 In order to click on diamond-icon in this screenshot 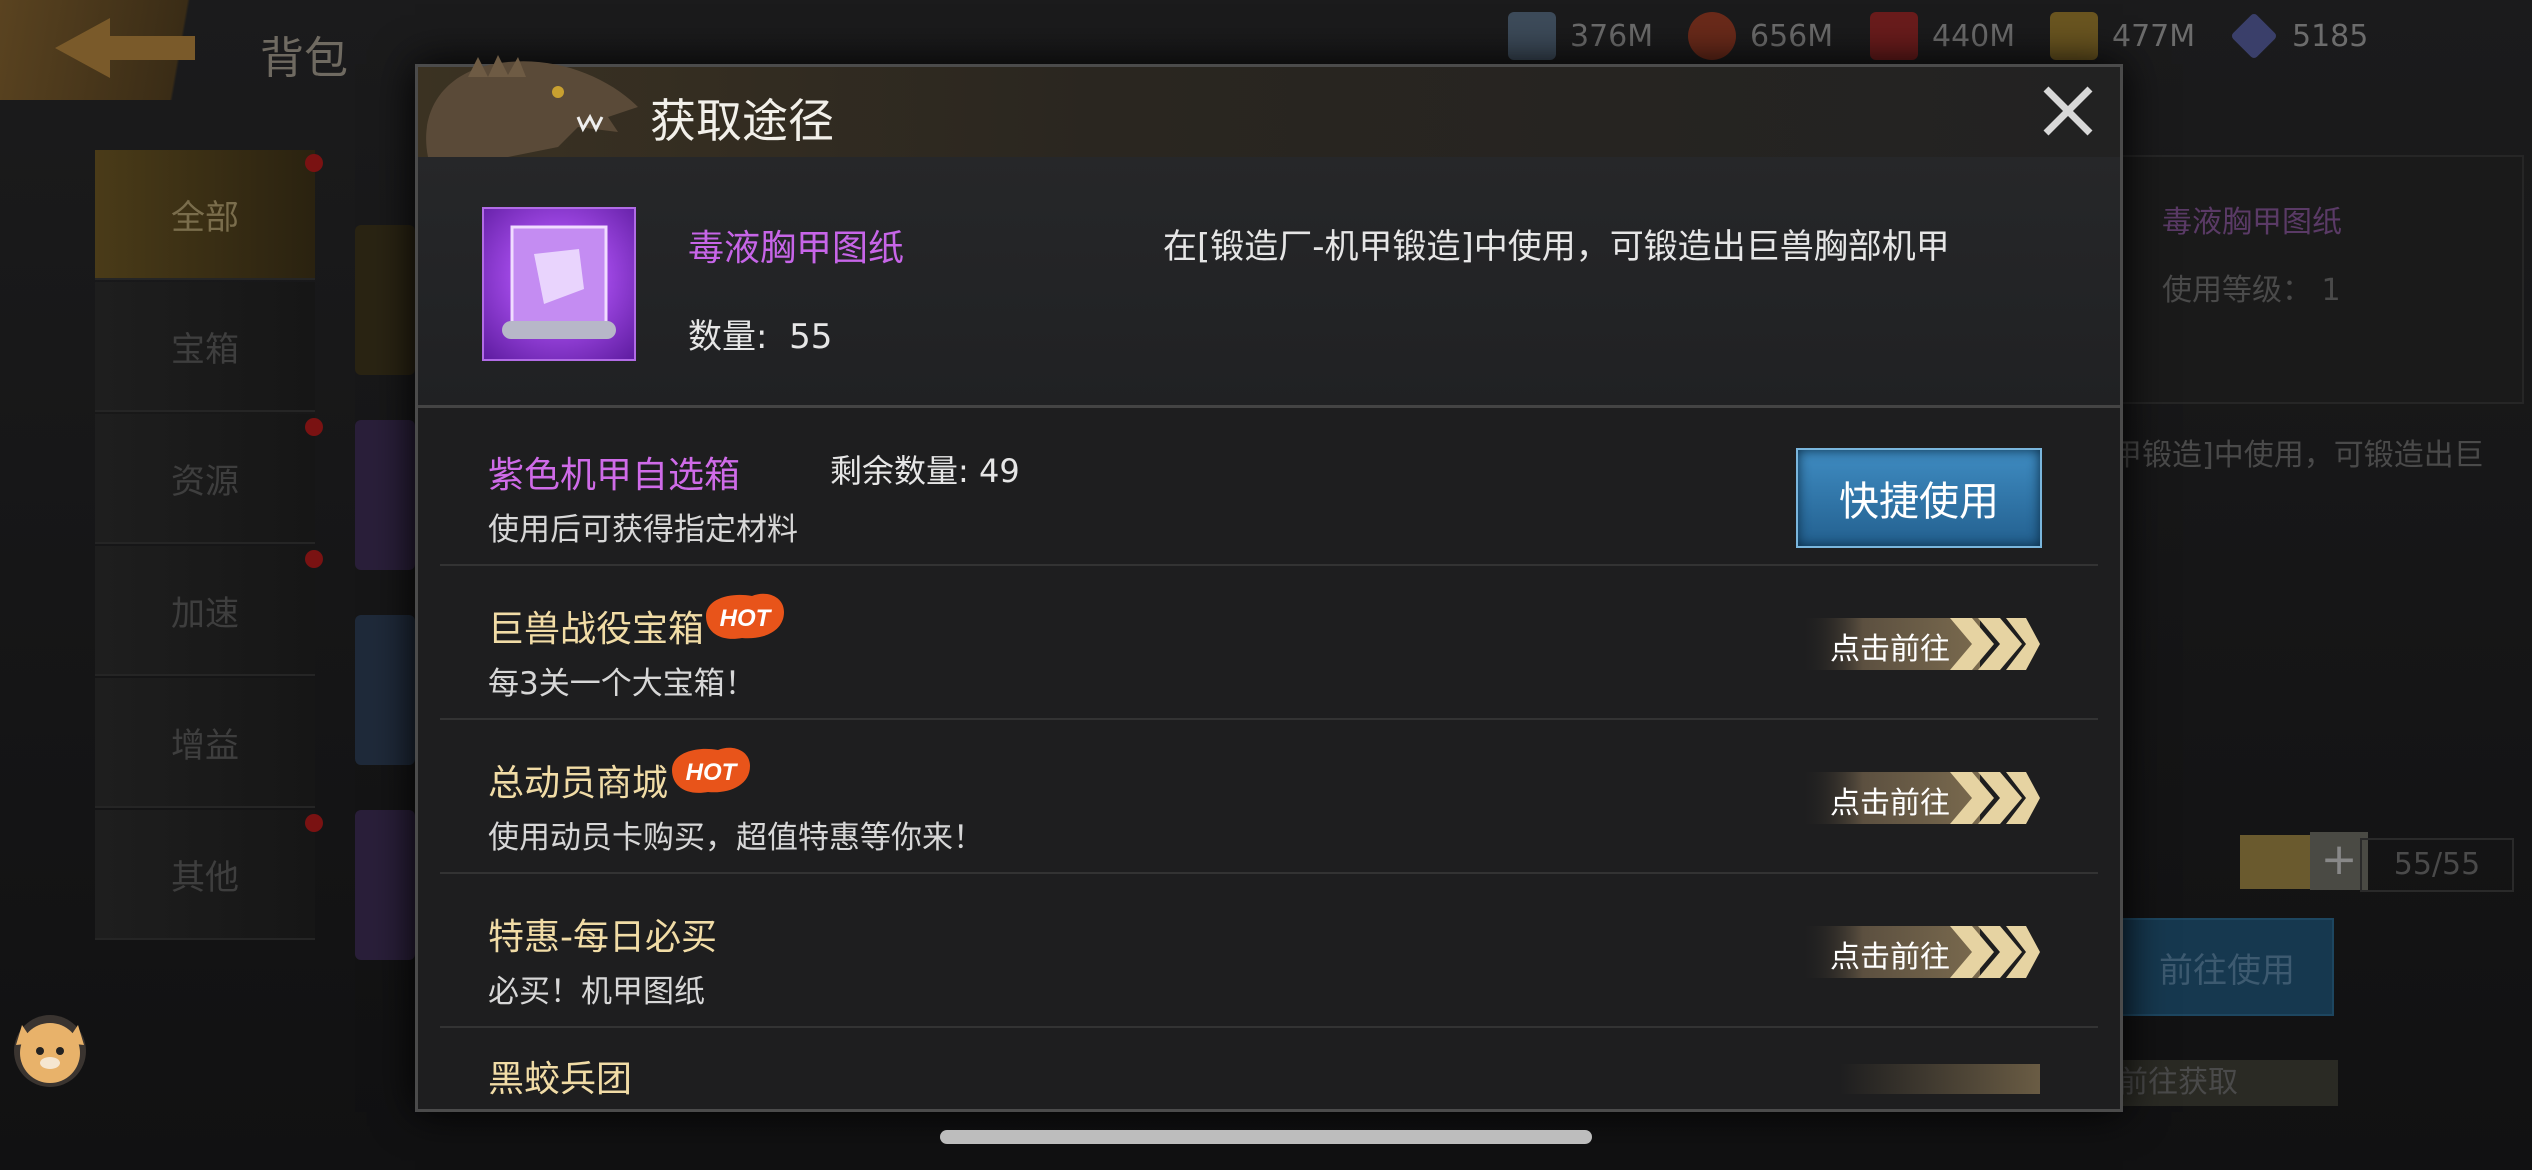, I will do `click(2254, 36)`.